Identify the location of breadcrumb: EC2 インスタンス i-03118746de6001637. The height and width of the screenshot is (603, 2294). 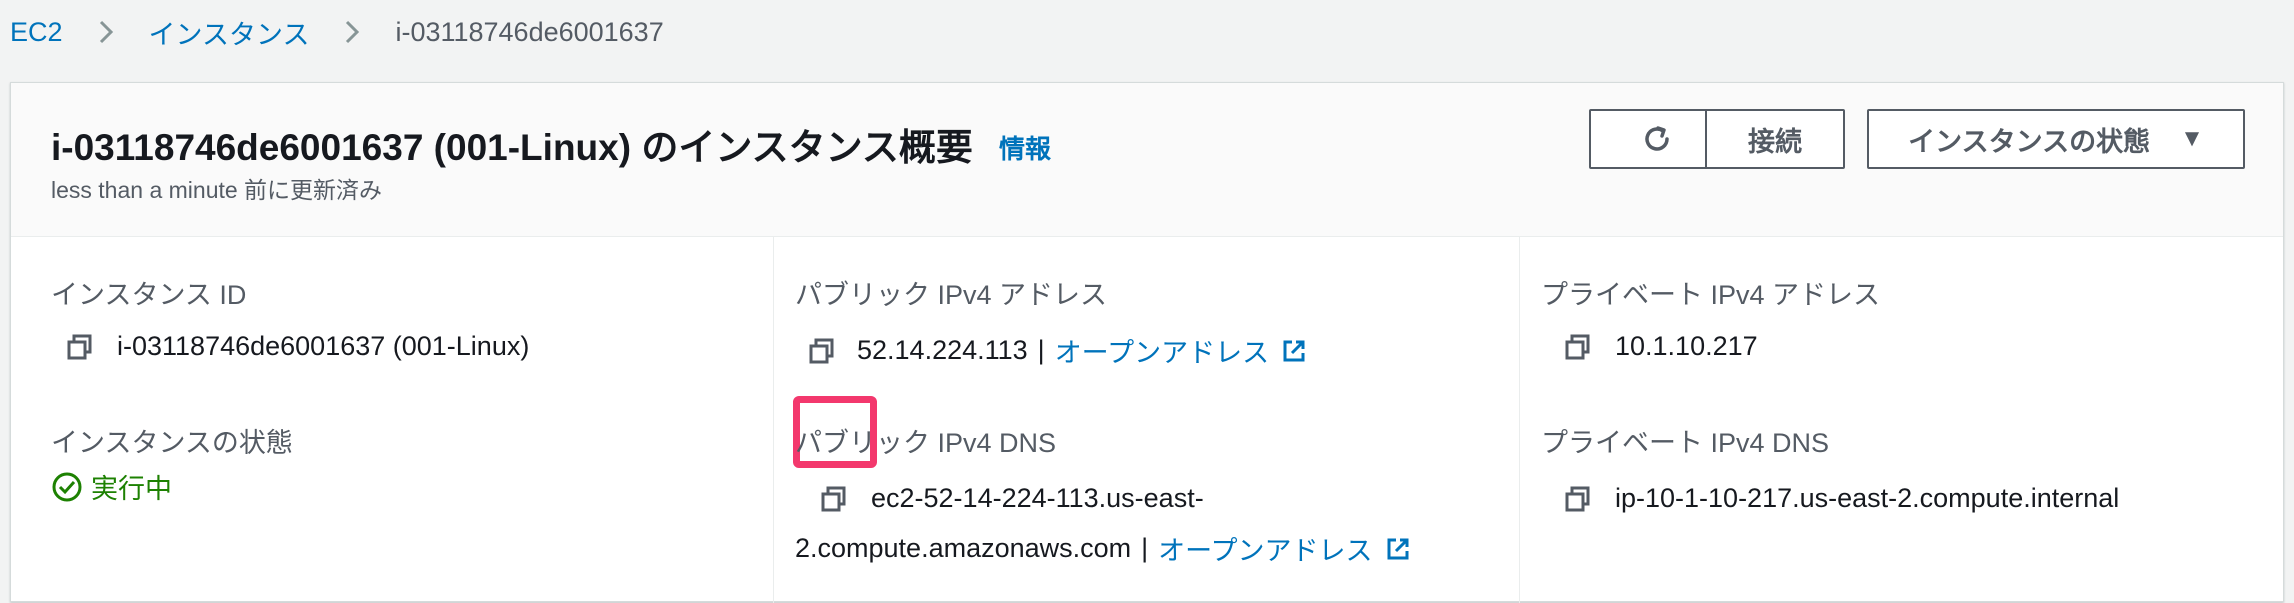
(337, 32).